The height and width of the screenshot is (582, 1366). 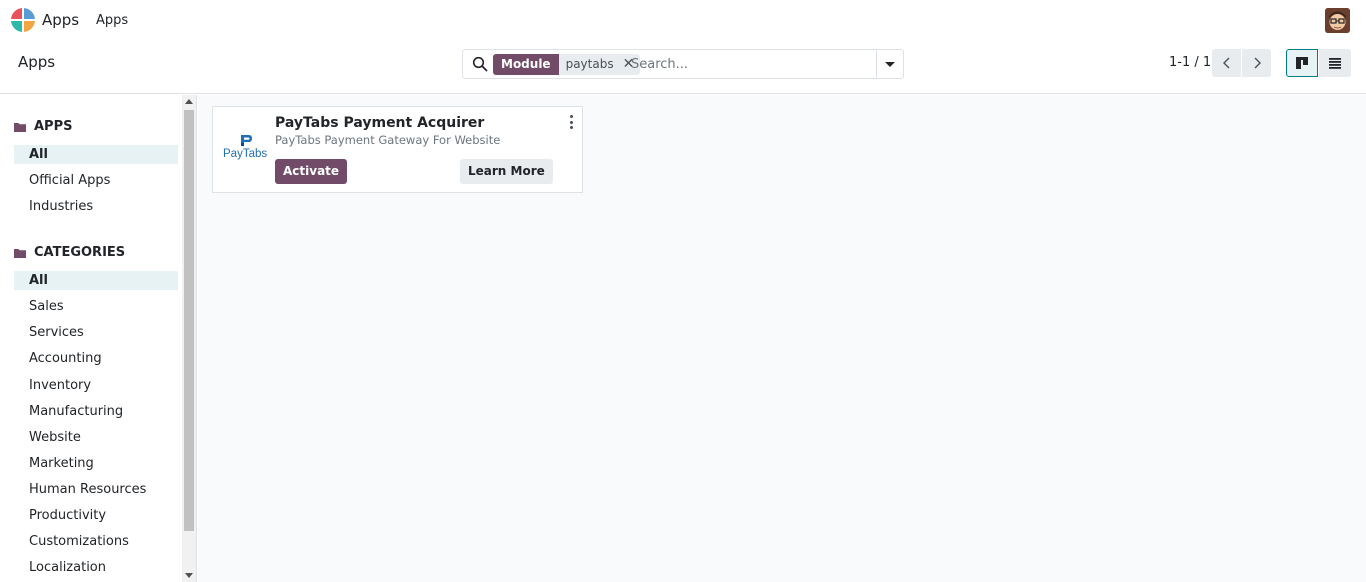 I want to click on avatar-image, so click(x=1337, y=20).